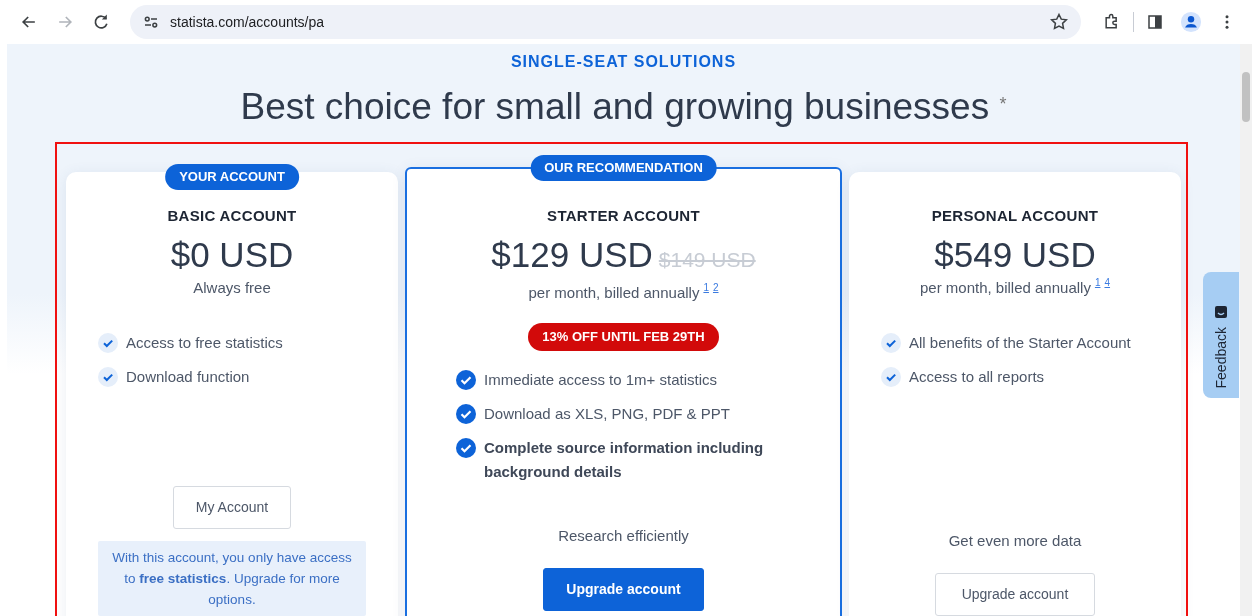  I want to click on discount-badge: 13% OFF UNTIL FEB 29TH, so click(623, 337).